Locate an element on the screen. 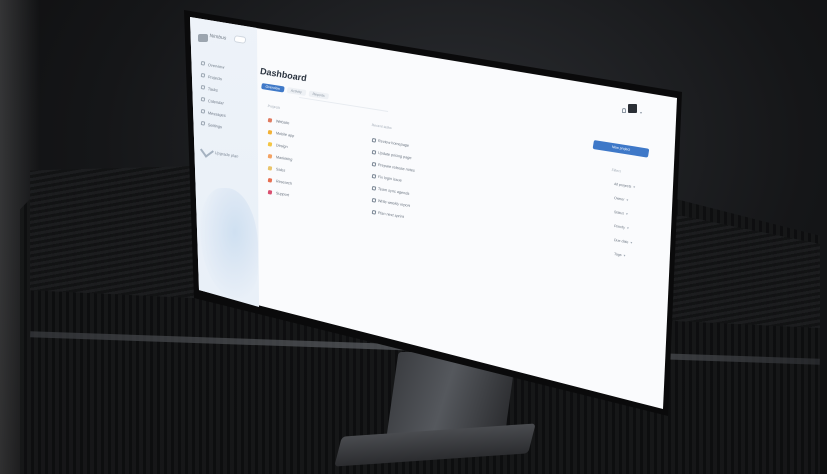  bell-icon is located at coordinates (624, 110).